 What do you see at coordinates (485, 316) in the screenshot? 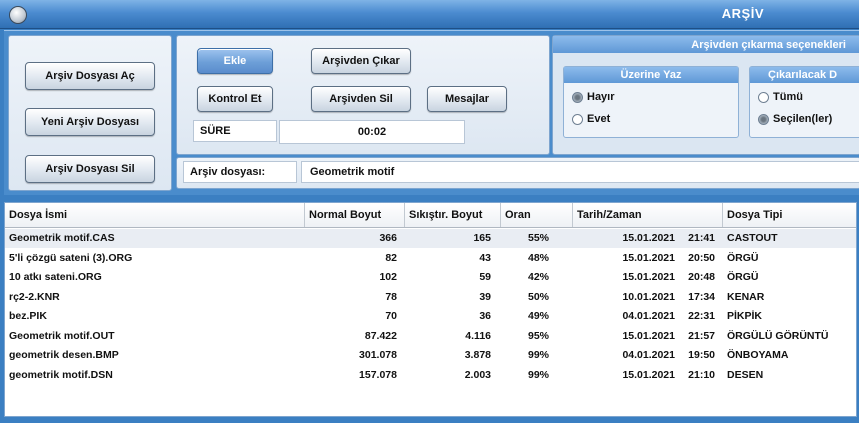
I see `cell-compressed: 36` at bounding box center [485, 316].